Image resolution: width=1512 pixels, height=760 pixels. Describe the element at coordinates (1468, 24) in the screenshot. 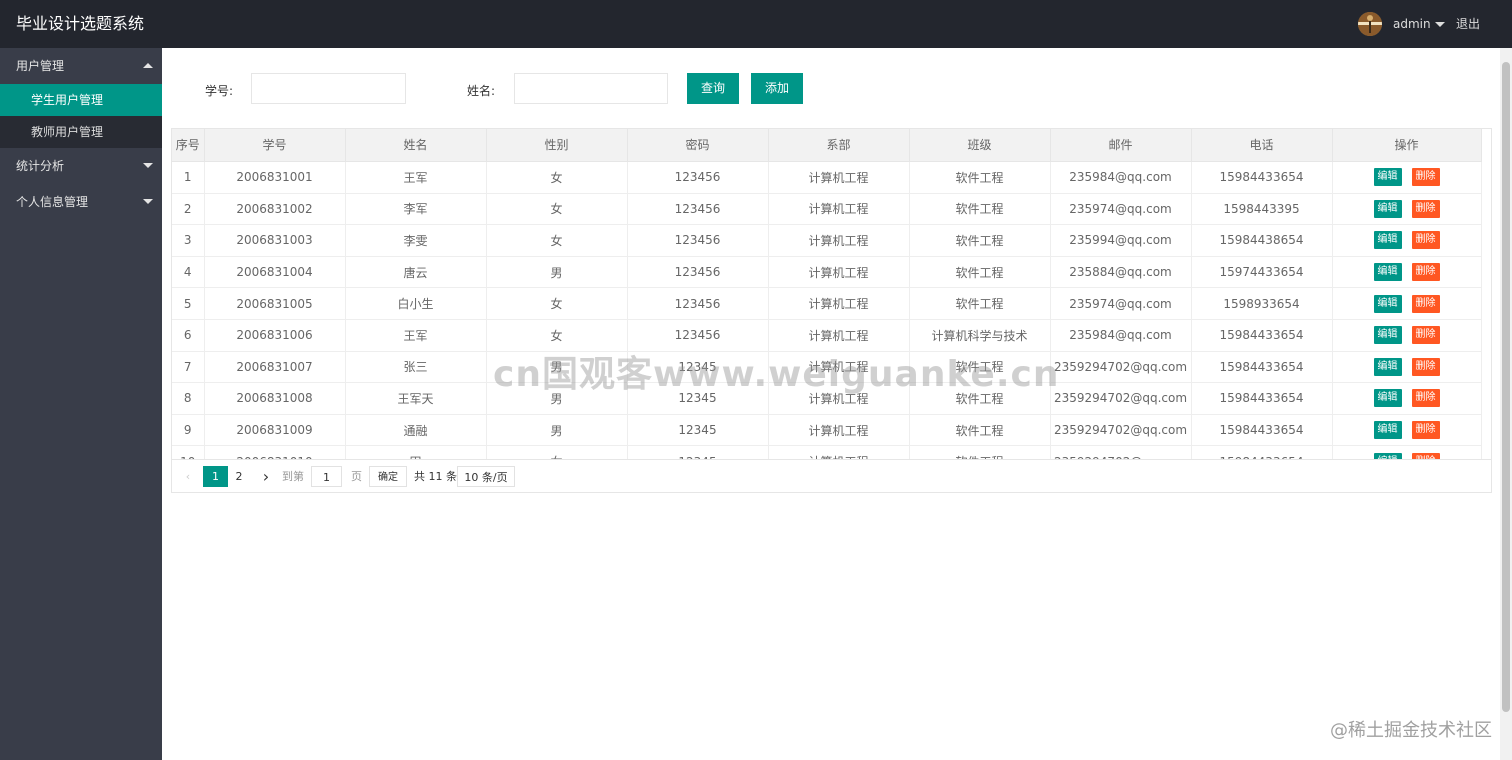

I see `logout-link: 退出` at that location.